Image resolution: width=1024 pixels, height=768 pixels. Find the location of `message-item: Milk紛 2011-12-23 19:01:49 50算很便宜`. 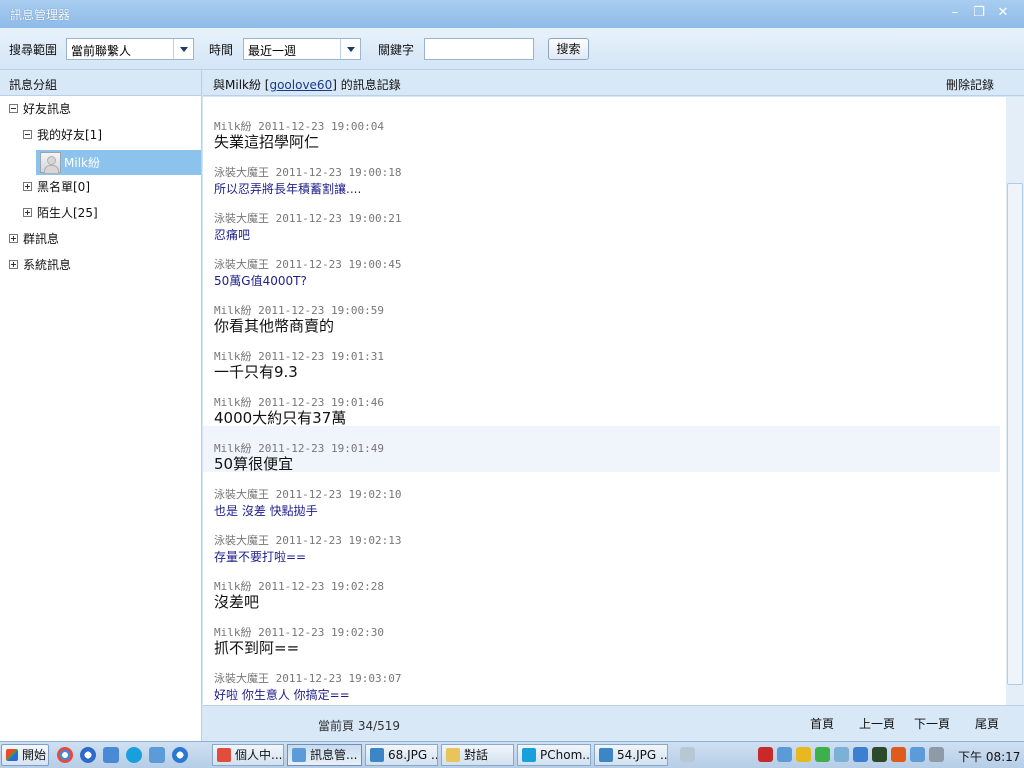

message-item: Milk紛 2011-12-23 19:01:49 50算很便宜 is located at coordinates (601, 449).